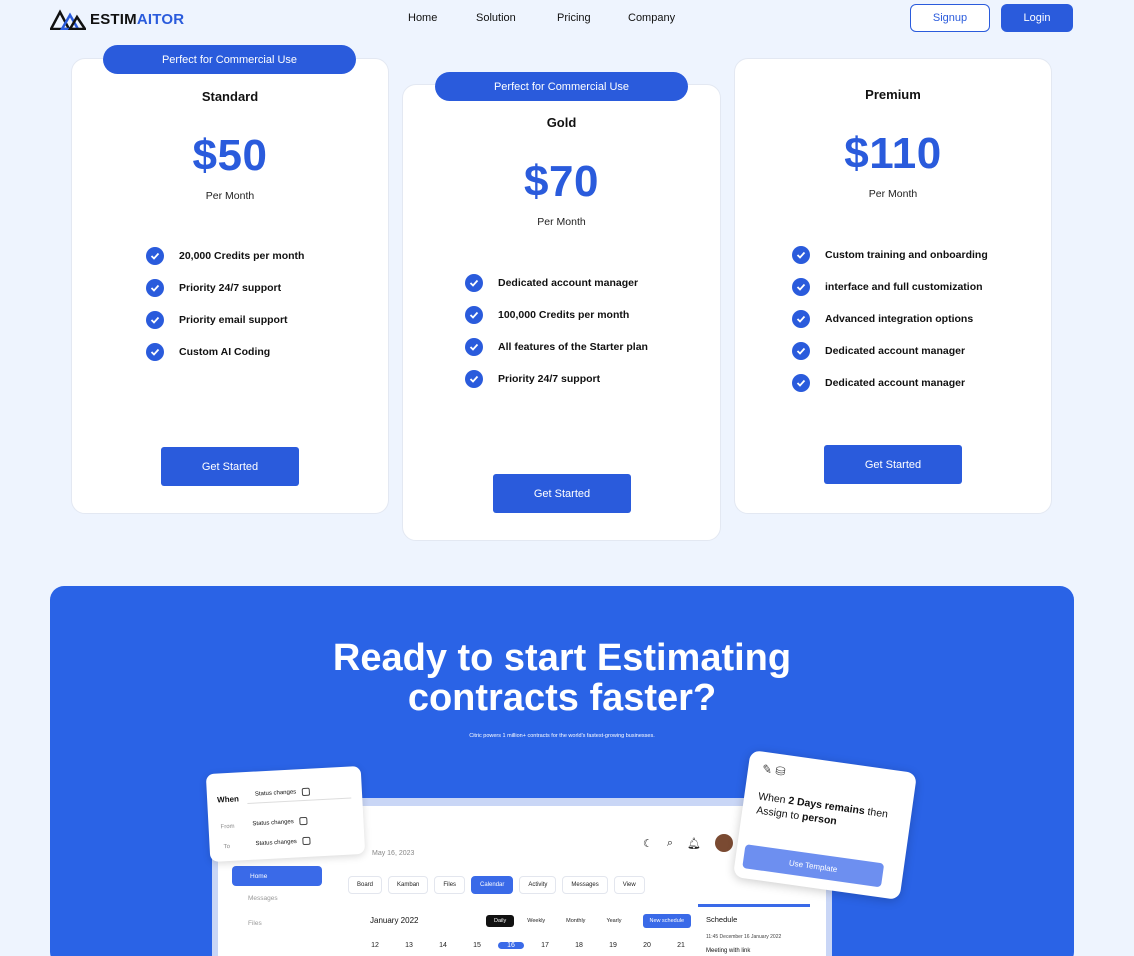 Image resolution: width=1134 pixels, height=956 pixels. What do you see at coordinates (422, 18) in the screenshot?
I see `nav-link-home: Home` at bounding box center [422, 18].